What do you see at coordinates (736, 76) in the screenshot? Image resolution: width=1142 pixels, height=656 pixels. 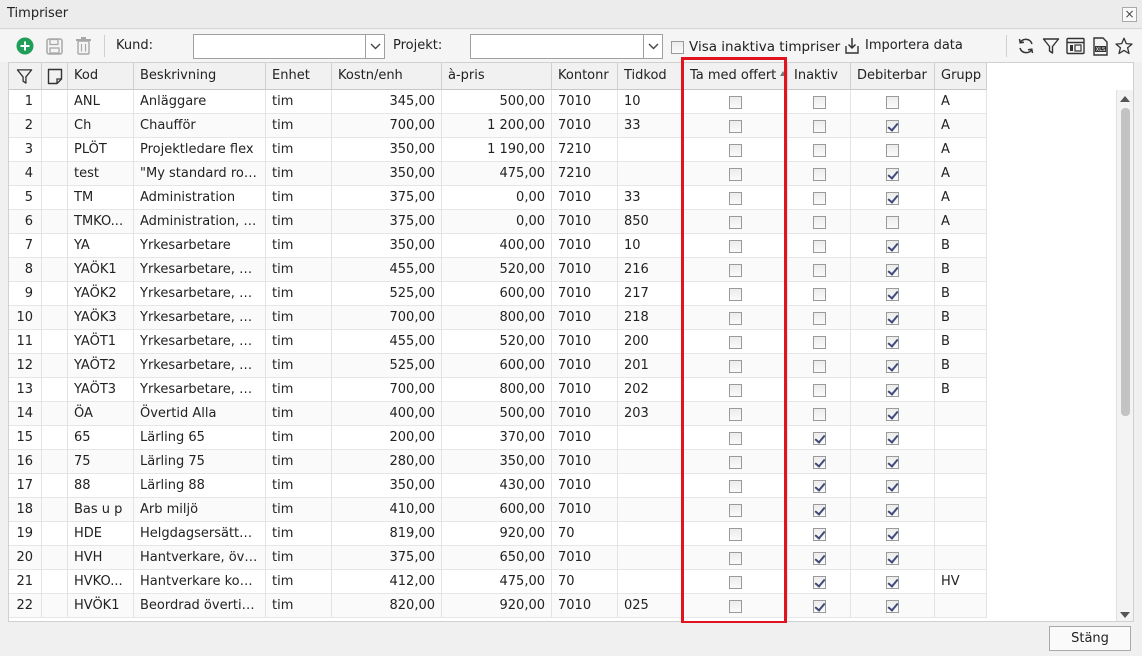 I see `column-header-tamed: Ta med offert` at bounding box center [736, 76].